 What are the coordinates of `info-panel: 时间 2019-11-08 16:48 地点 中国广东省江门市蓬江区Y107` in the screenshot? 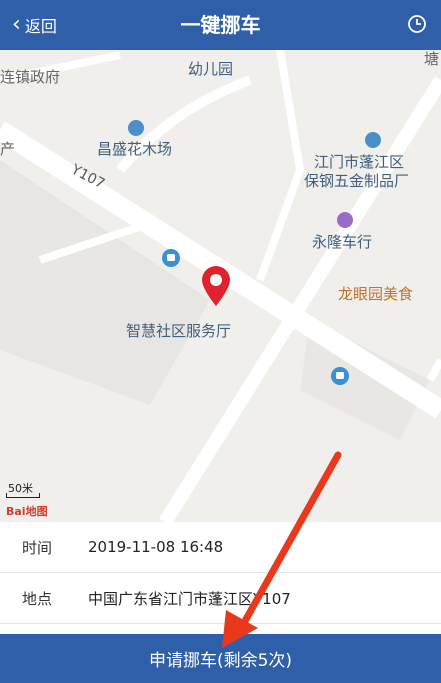 It's located at (220, 573).